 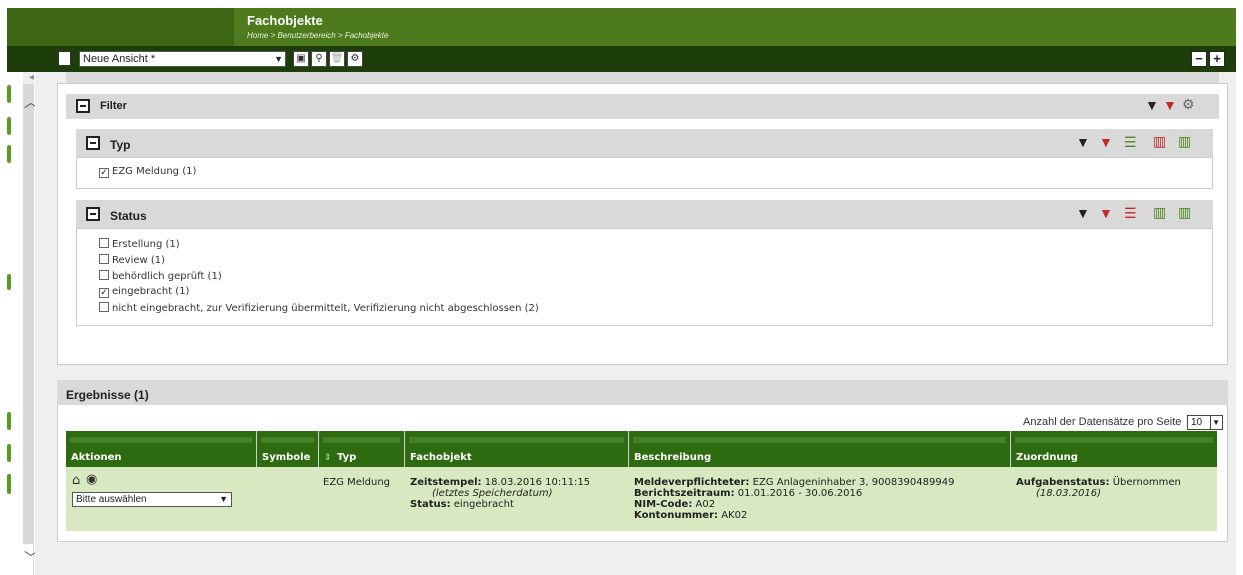 What do you see at coordinates (1114, 449) in the screenshot?
I see `column-header-zuordnung: Zuordnung` at bounding box center [1114, 449].